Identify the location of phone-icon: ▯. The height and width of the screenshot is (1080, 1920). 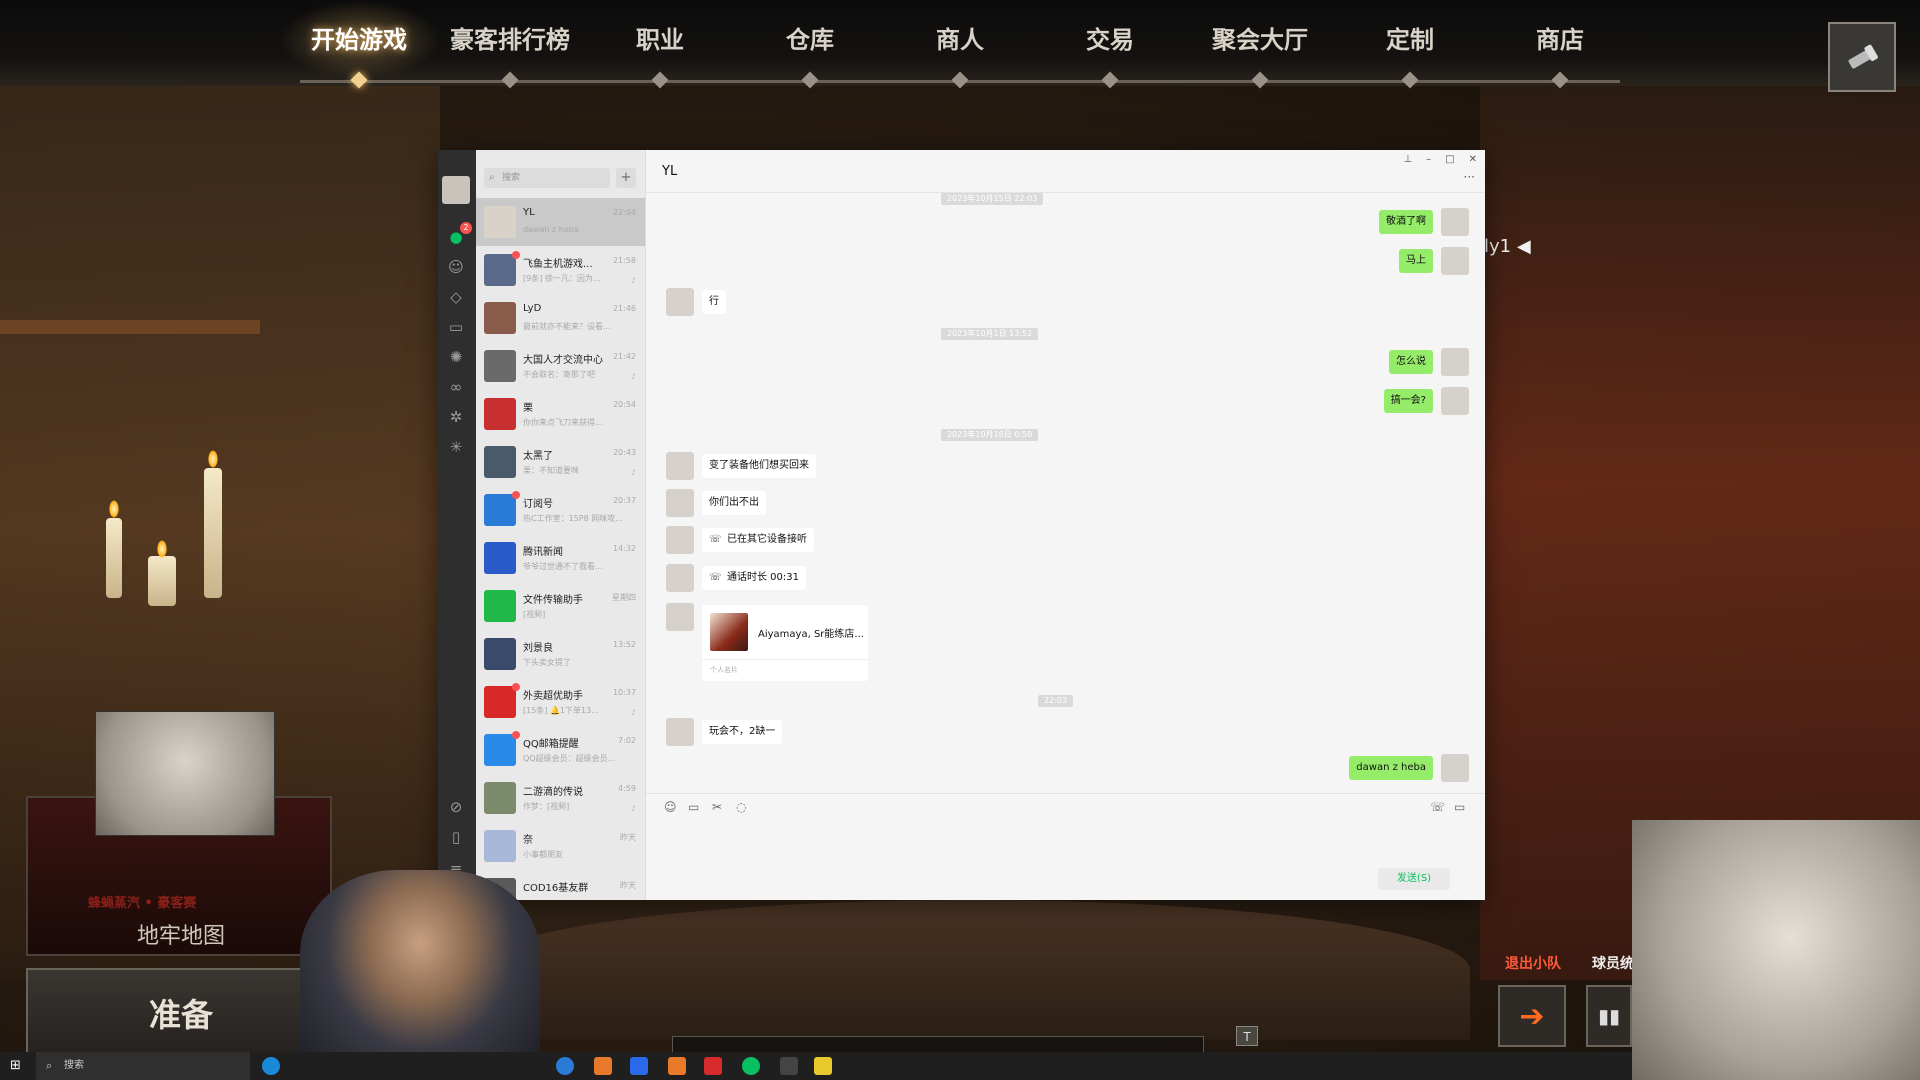
(456, 837).